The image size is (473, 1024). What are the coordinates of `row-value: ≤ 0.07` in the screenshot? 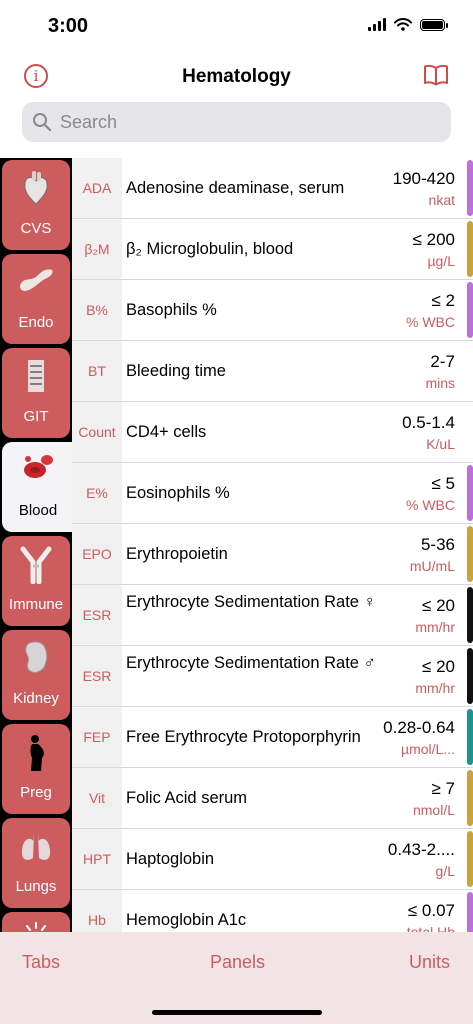 It's located at (431, 910).